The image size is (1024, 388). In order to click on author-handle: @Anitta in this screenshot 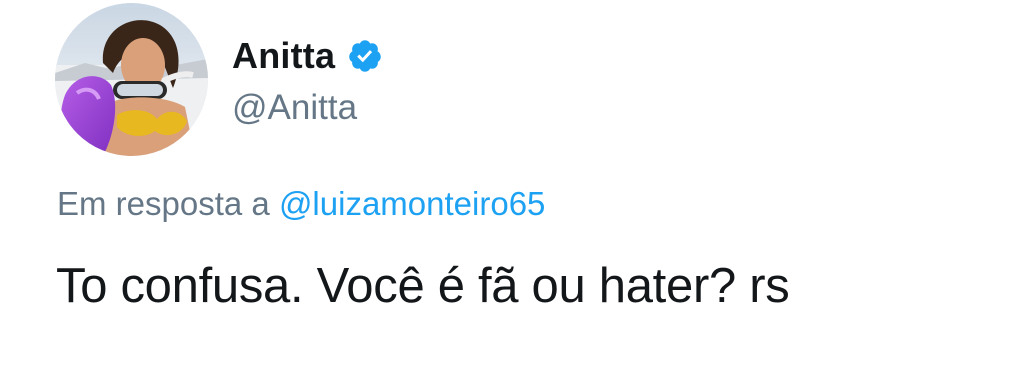, I will do `click(294, 108)`.